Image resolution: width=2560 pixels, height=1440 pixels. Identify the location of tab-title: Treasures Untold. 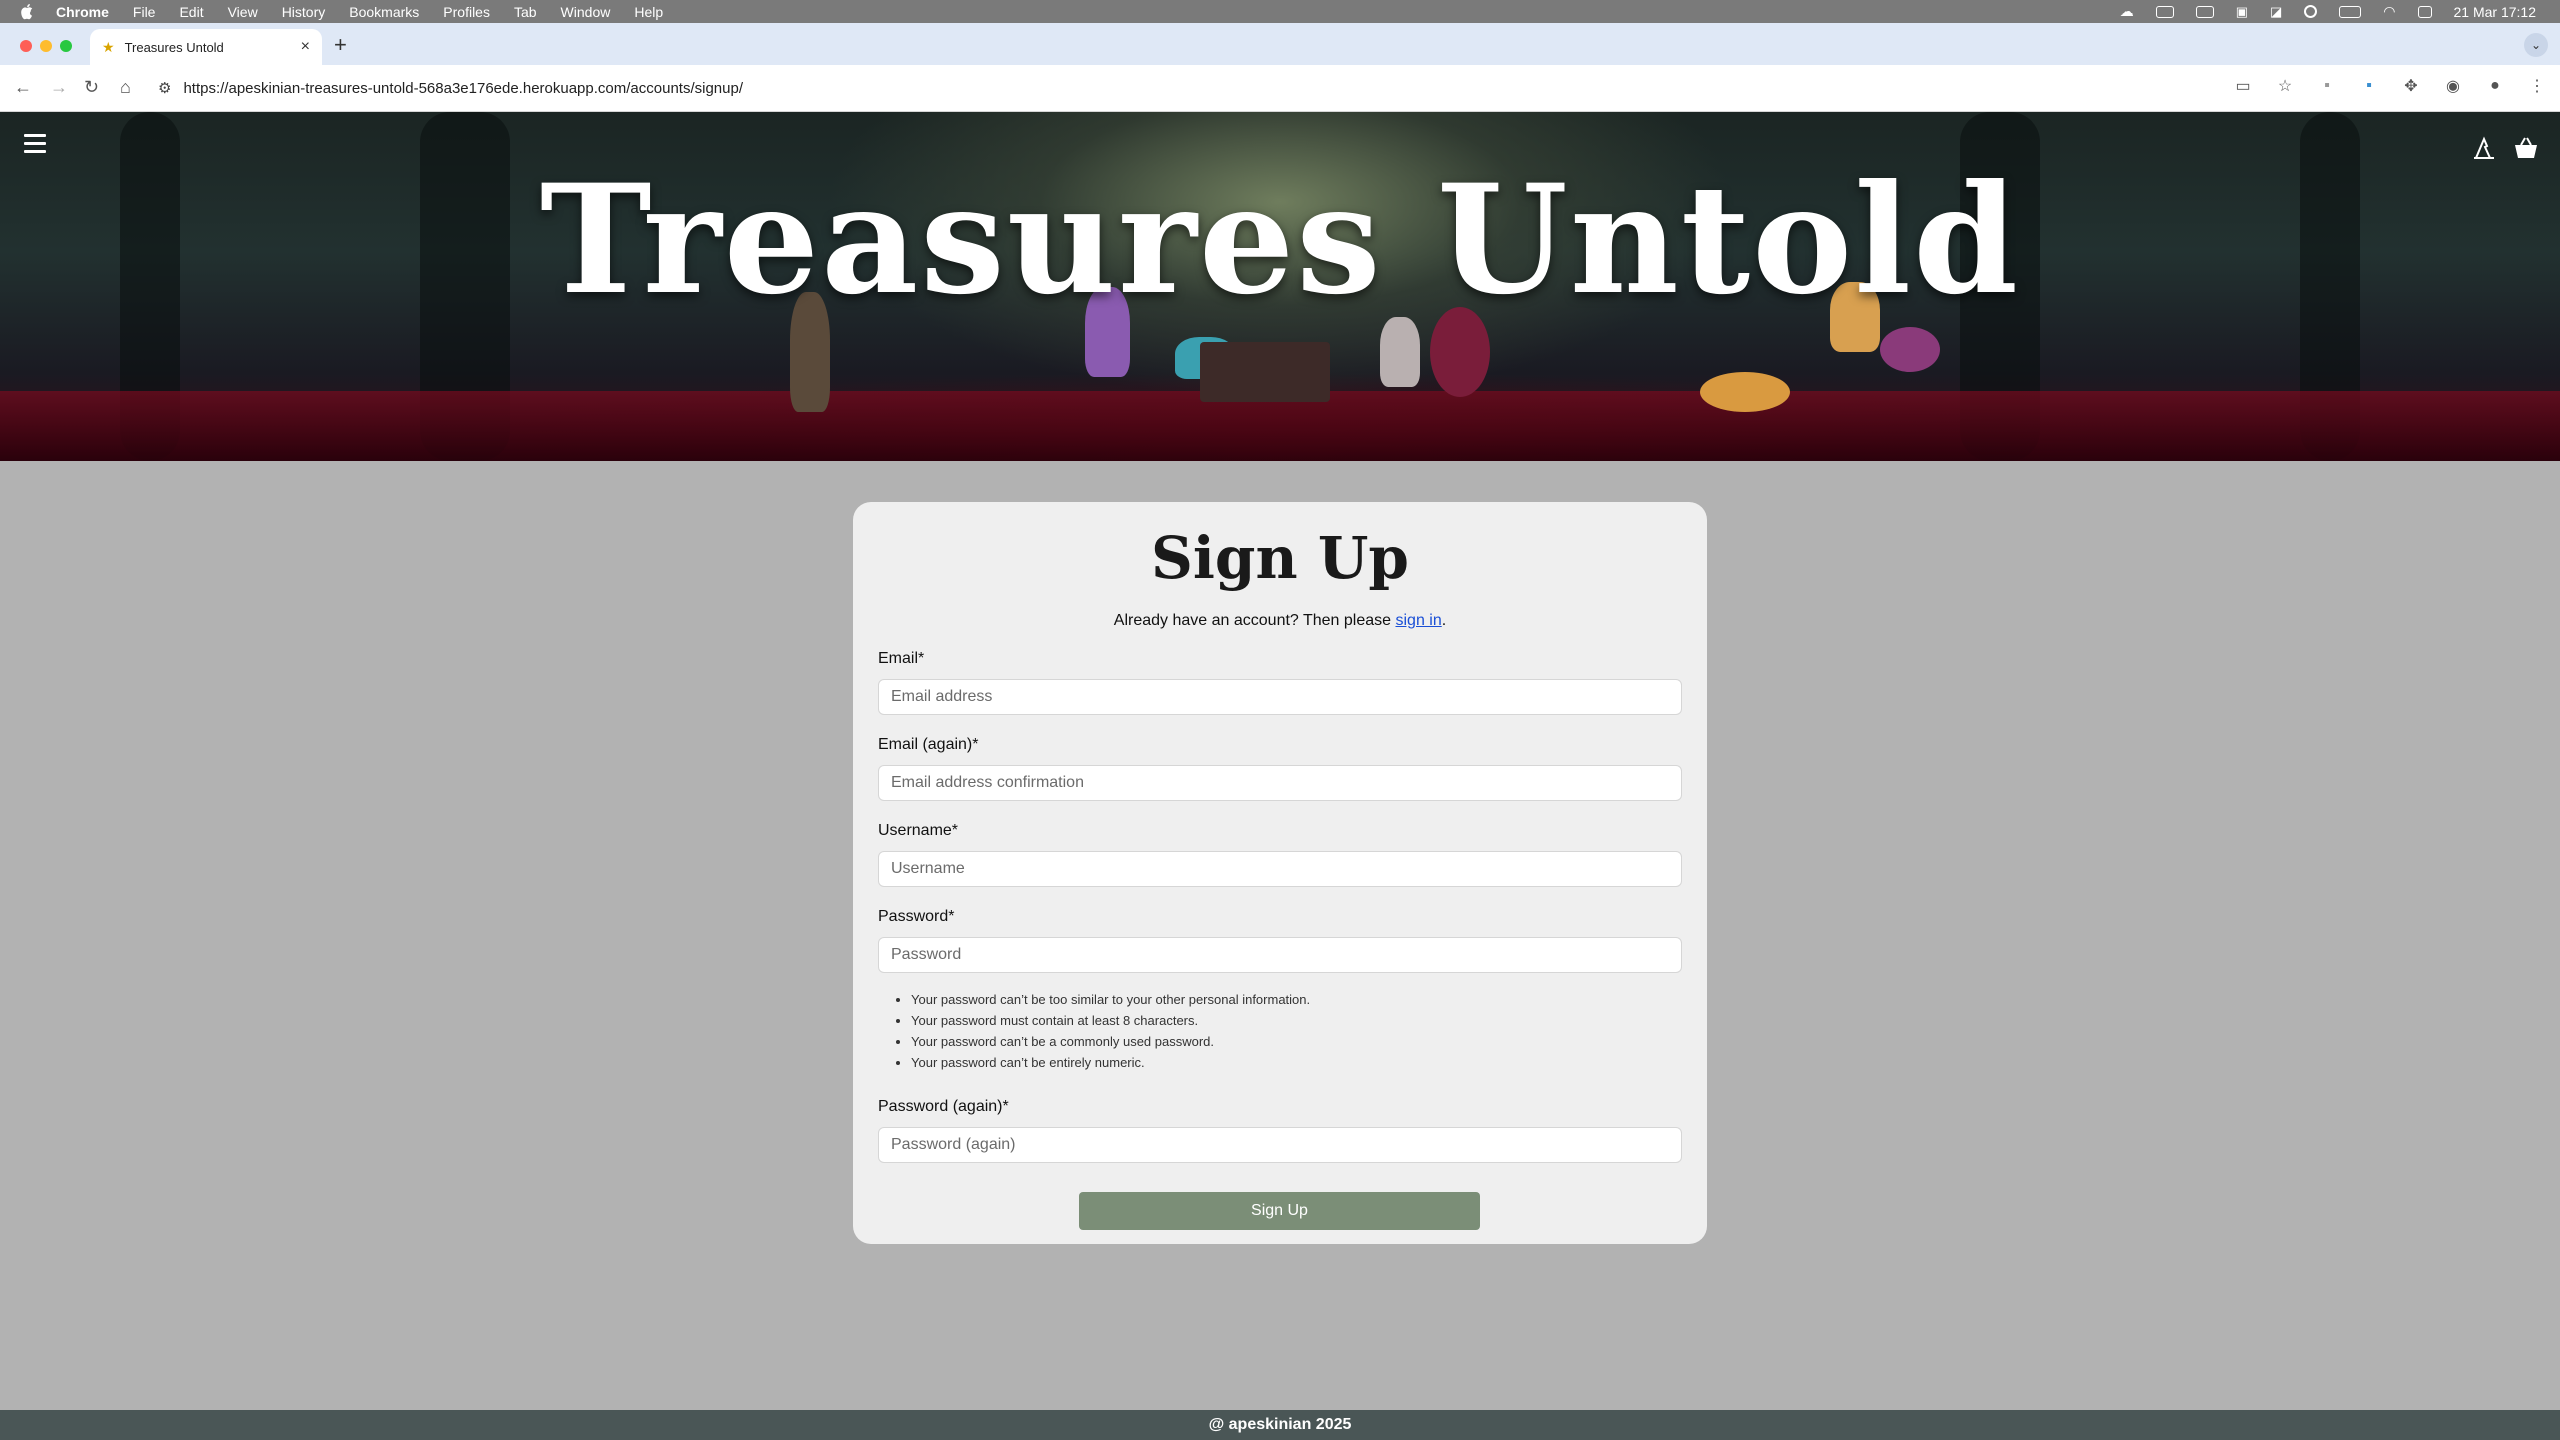
(174, 47).